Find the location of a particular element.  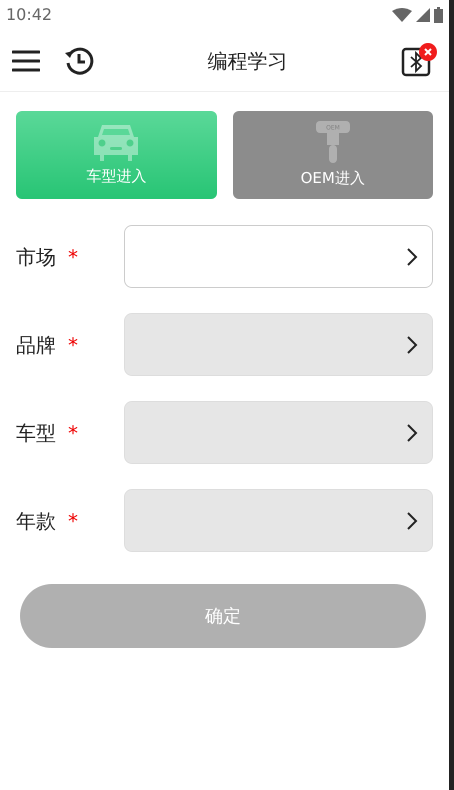

signal-icon is located at coordinates (423, 15).